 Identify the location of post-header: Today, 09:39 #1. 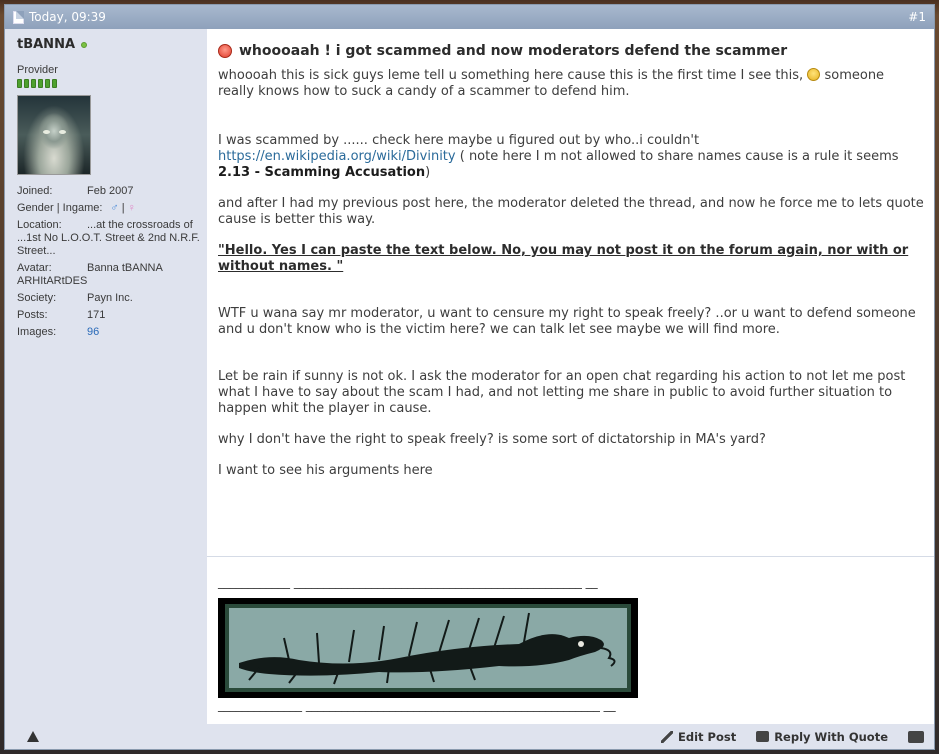
(469, 17).